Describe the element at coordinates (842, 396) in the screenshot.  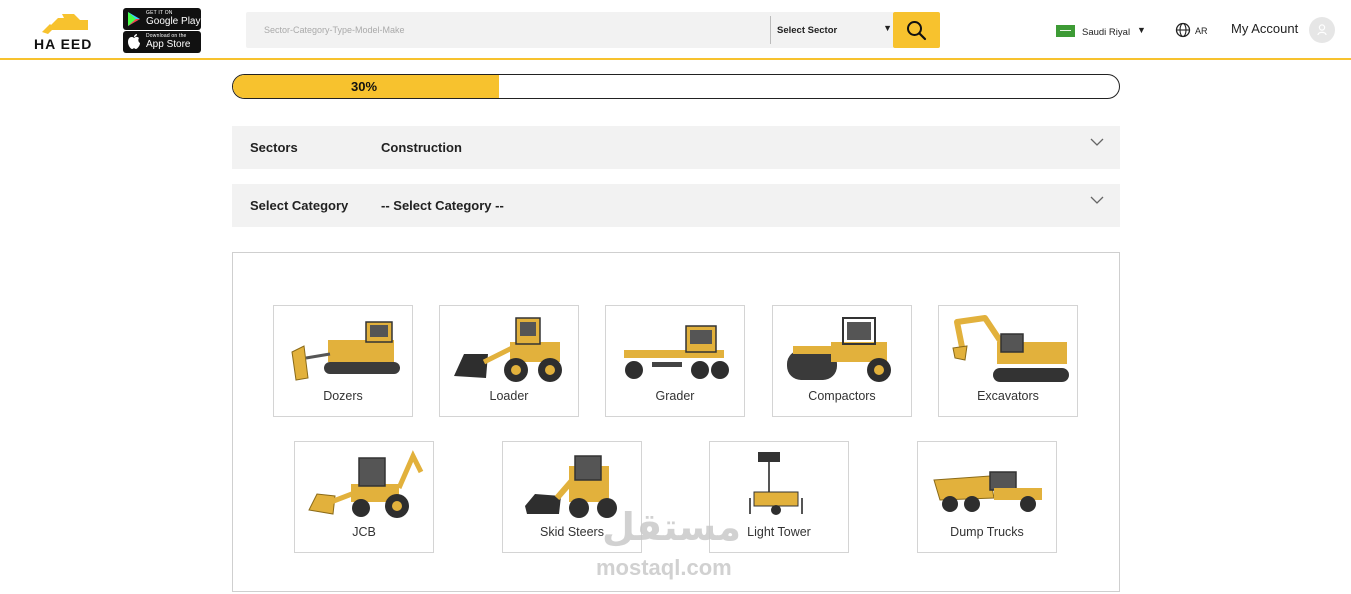
I see `category-label: Compactors` at that location.